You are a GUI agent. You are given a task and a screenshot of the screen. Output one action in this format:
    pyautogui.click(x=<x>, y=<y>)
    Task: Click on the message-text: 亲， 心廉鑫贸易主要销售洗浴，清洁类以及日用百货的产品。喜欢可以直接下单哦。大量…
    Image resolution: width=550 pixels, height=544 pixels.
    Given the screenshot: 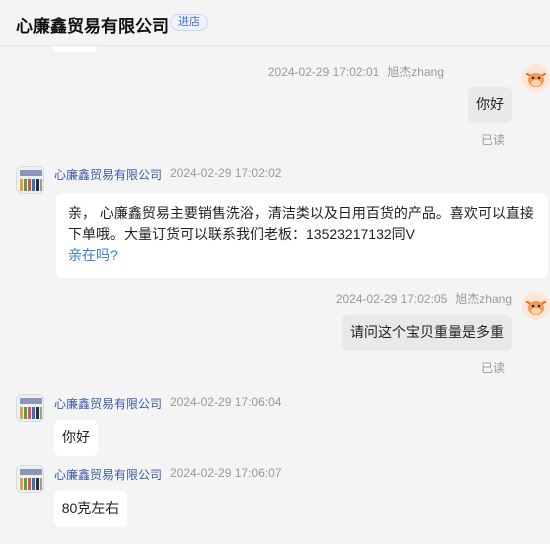 What is the action you would take?
    pyautogui.click(x=301, y=223)
    